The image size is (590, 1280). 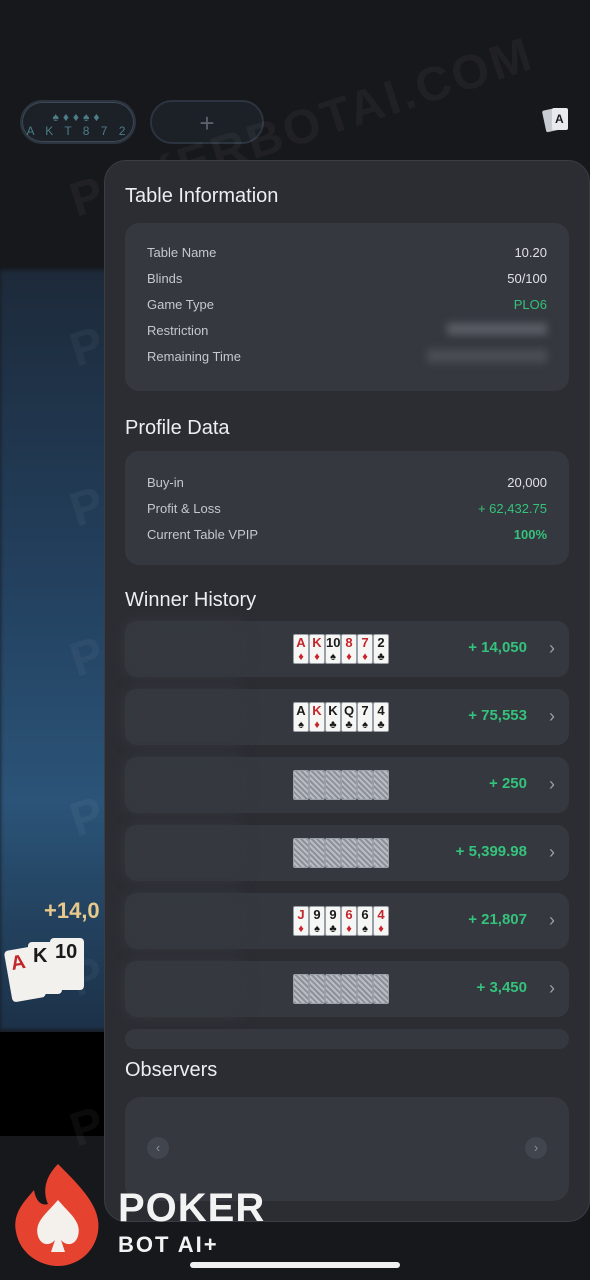 I want to click on label: Blinds, so click(x=165, y=278).